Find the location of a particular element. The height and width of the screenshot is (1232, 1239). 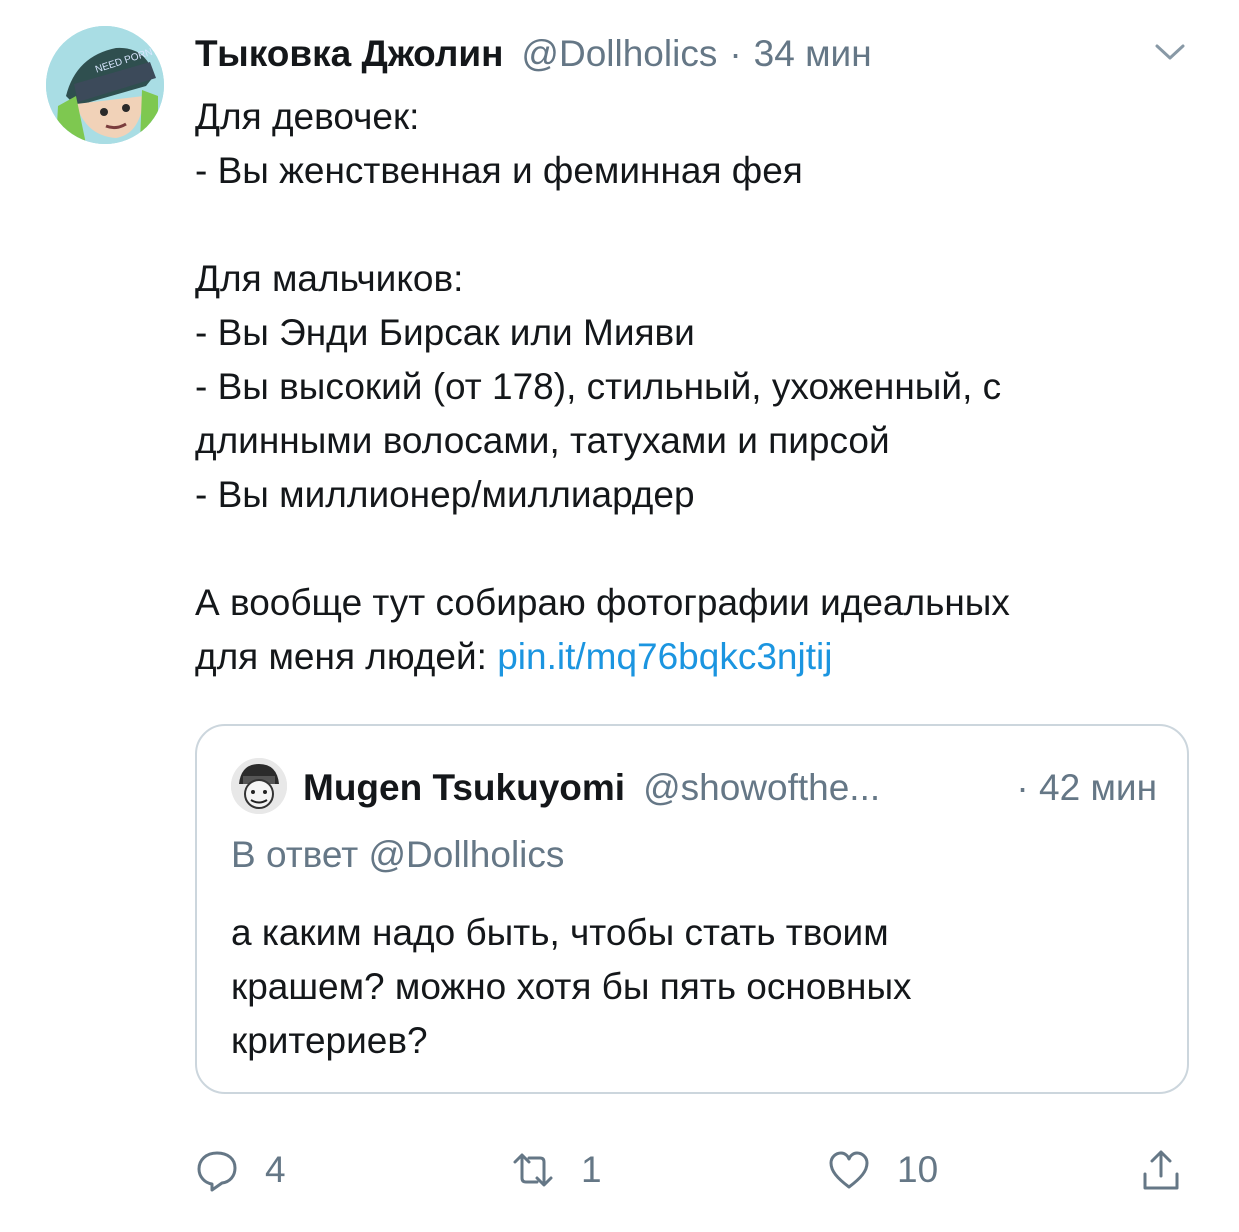

retweet-button: 1 is located at coordinates (556, 1170).